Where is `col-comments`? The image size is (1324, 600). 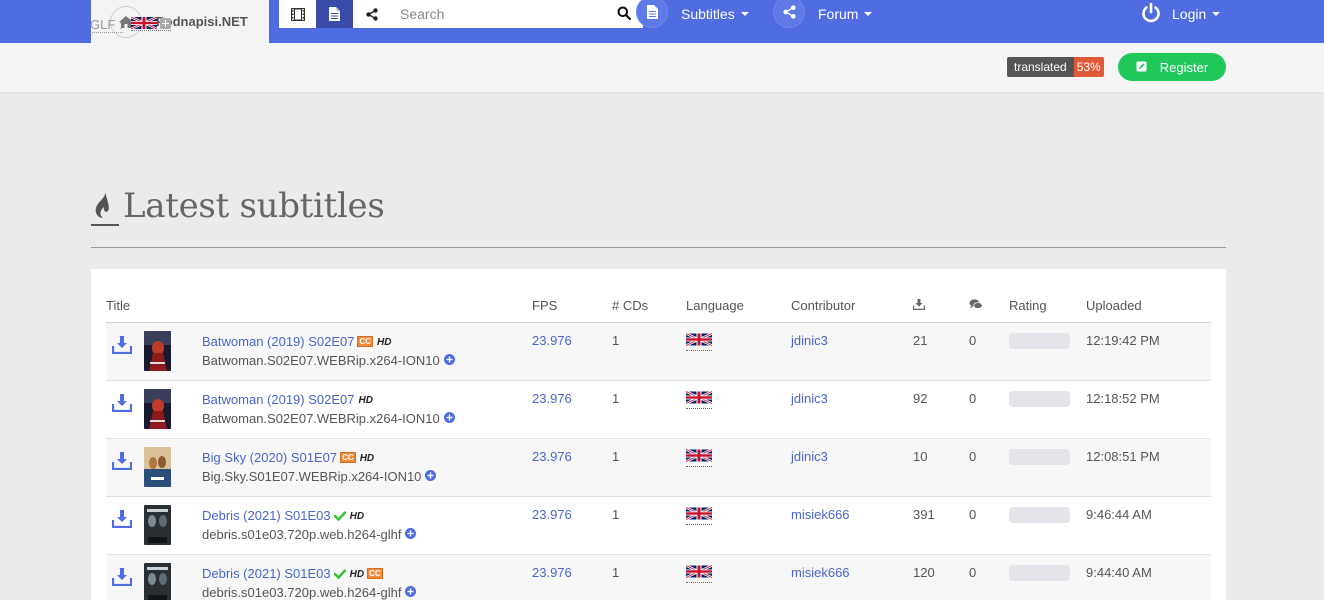 col-comments is located at coordinates (989, 308).